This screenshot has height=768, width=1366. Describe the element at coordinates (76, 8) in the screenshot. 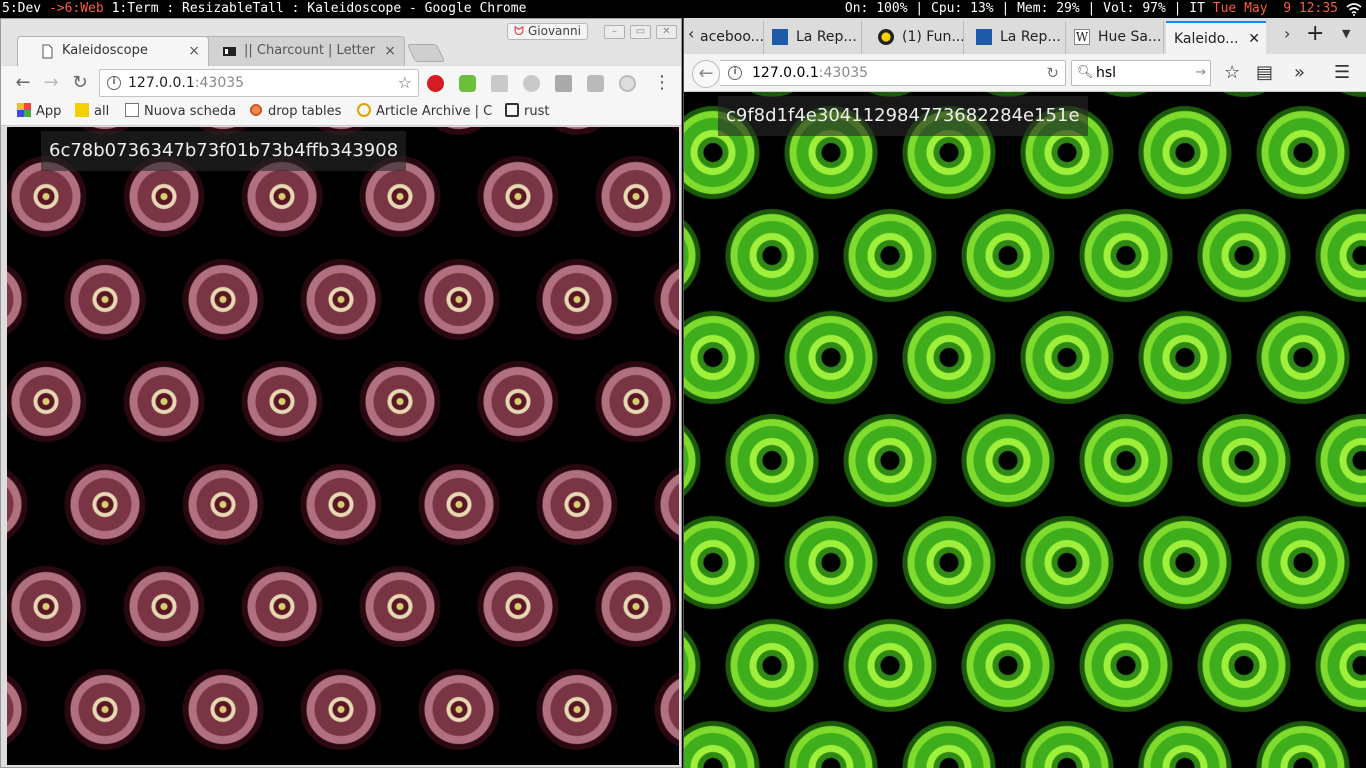

I see `workspace-active: ->6:Web` at that location.